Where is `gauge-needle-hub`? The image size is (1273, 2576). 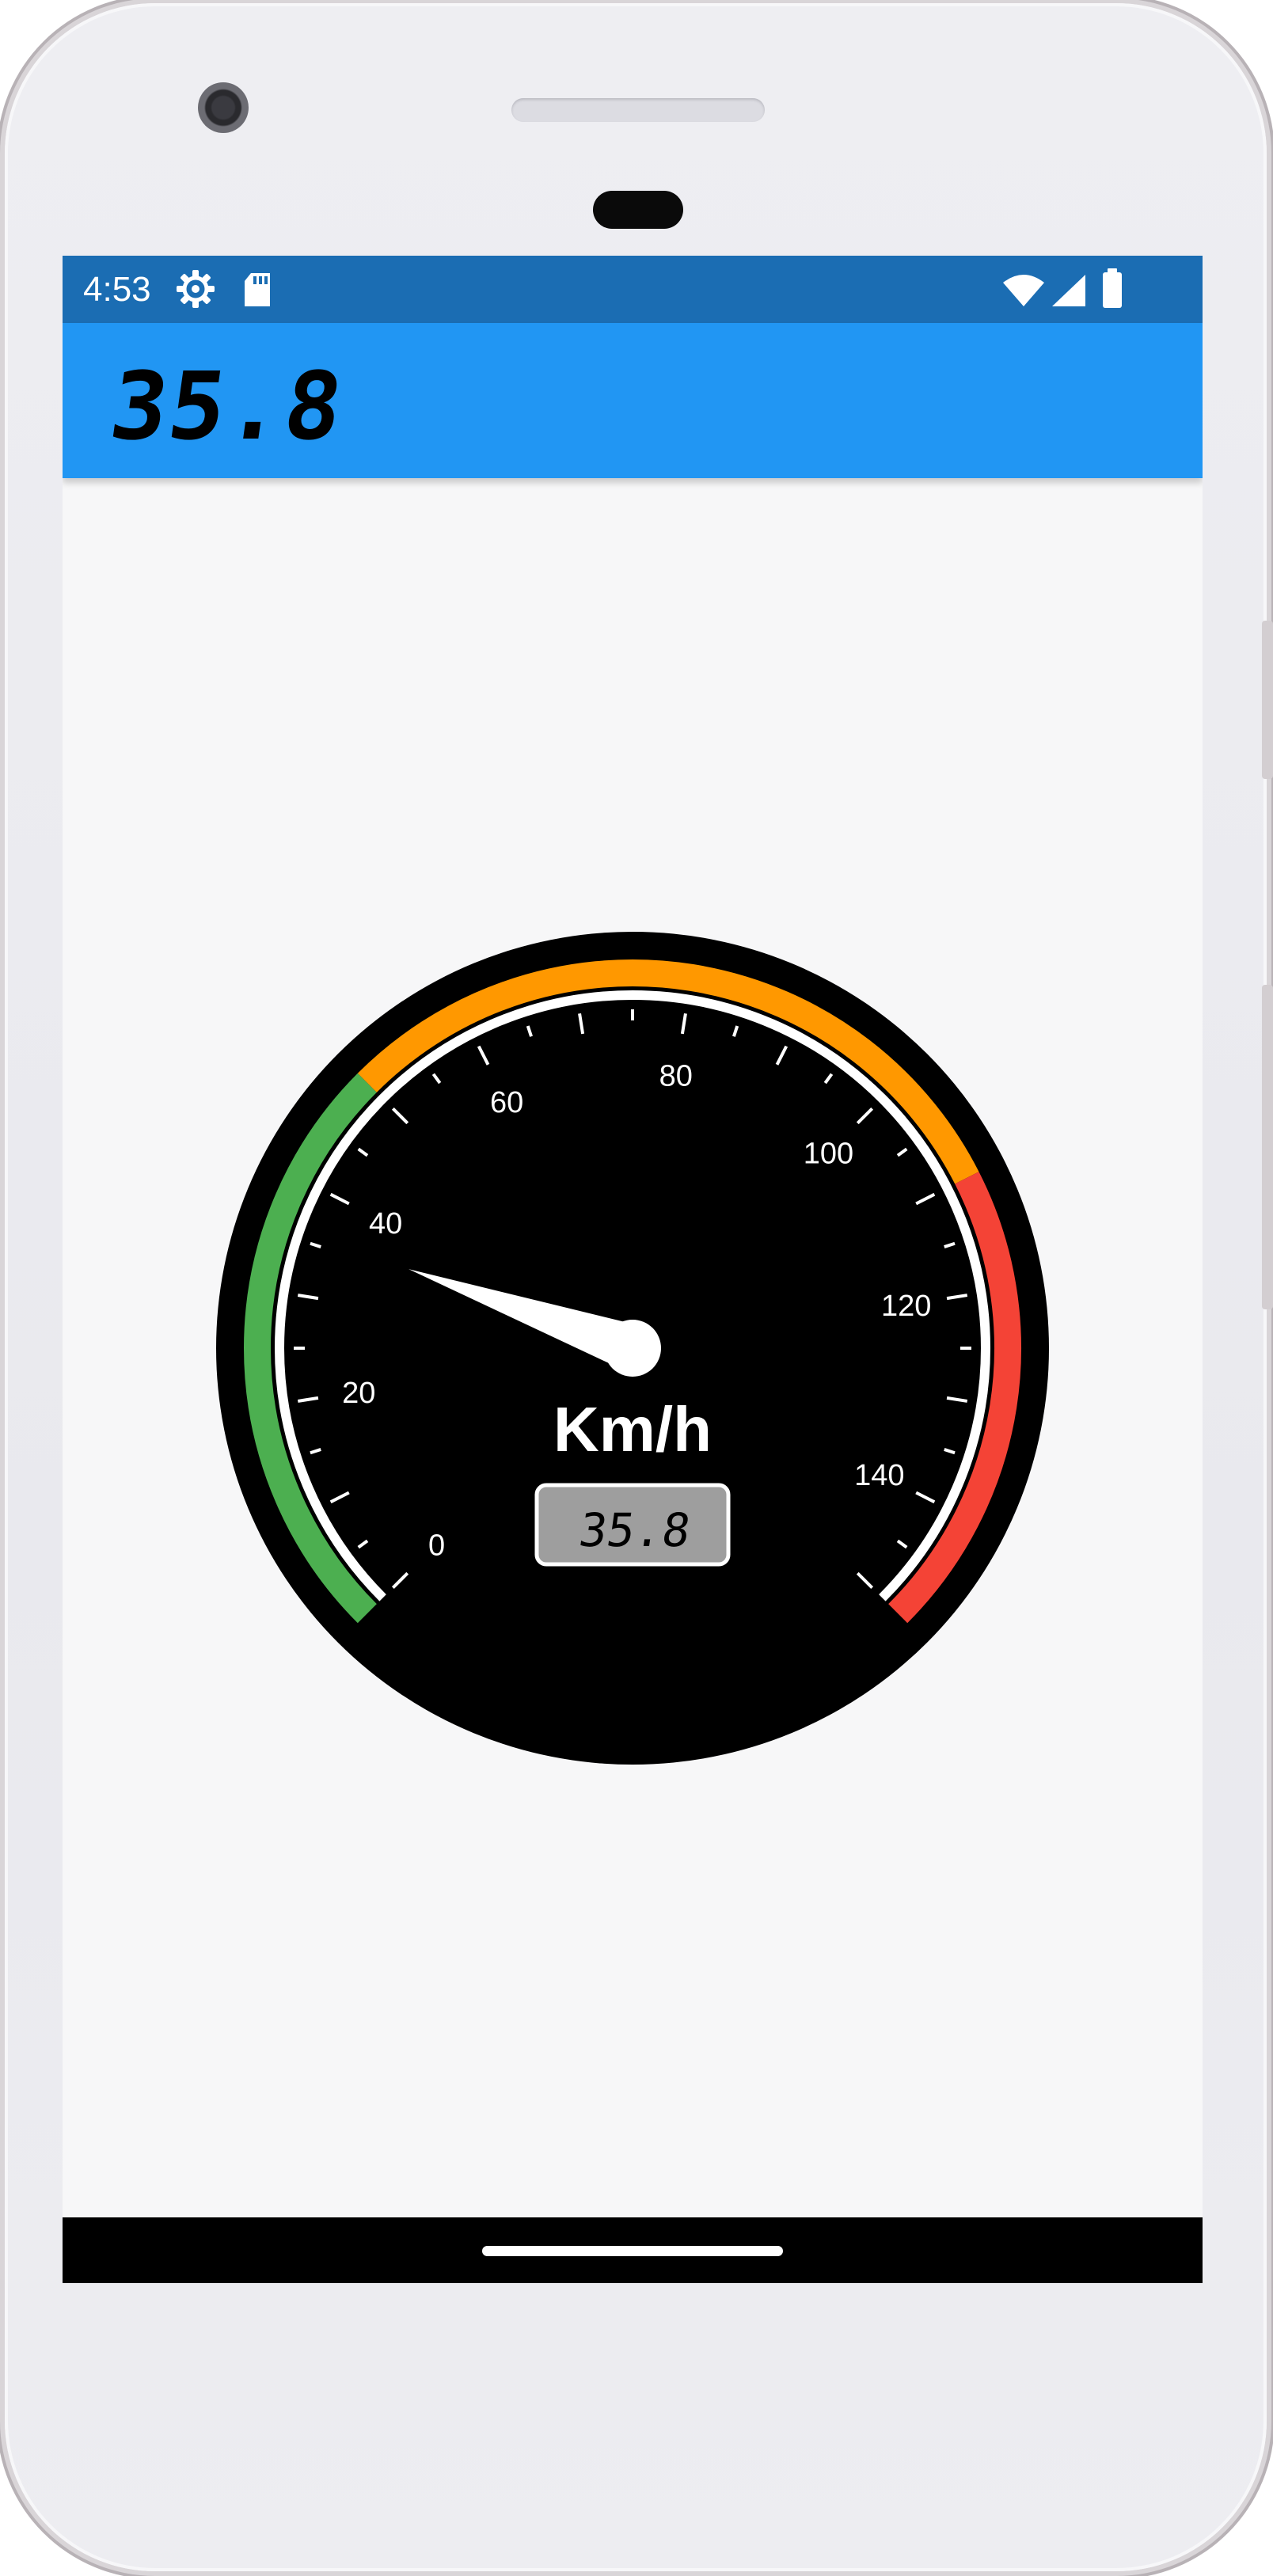 gauge-needle-hub is located at coordinates (632, 1348).